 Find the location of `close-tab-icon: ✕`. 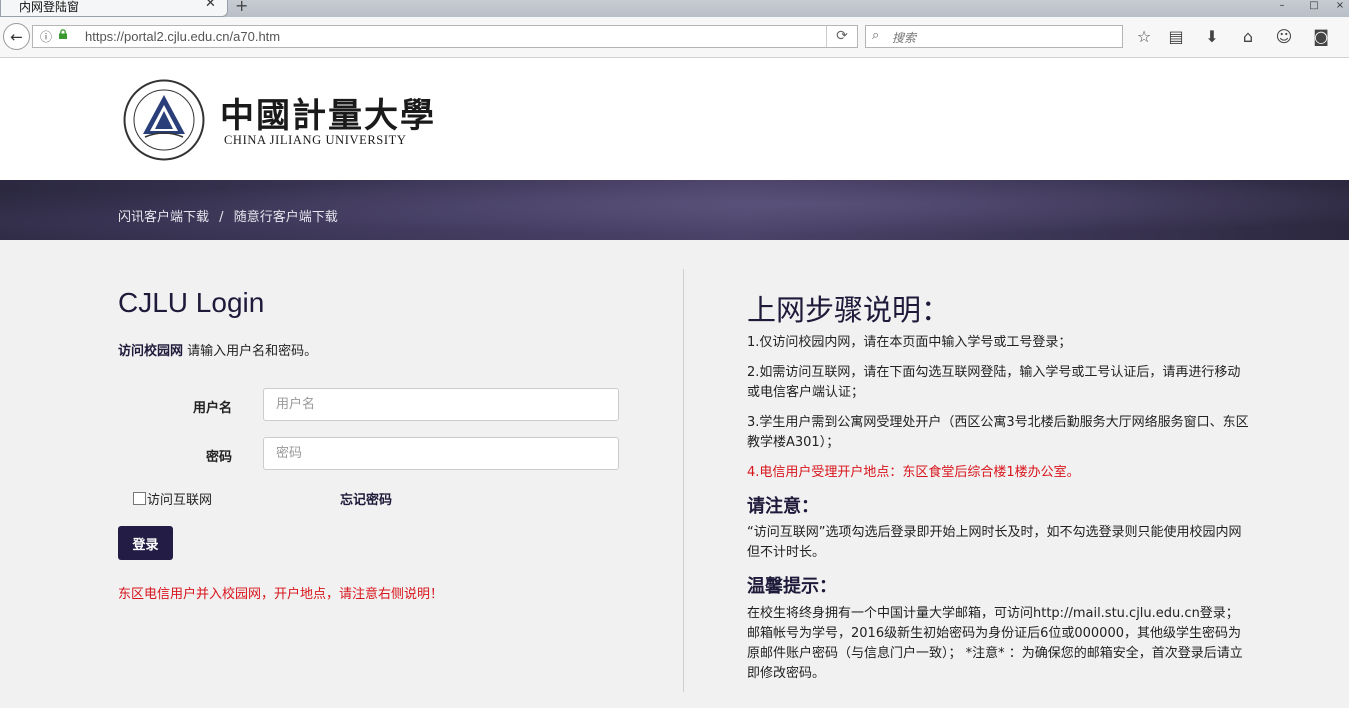

close-tab-icon: ✕ is located at coordinates (210, 5).